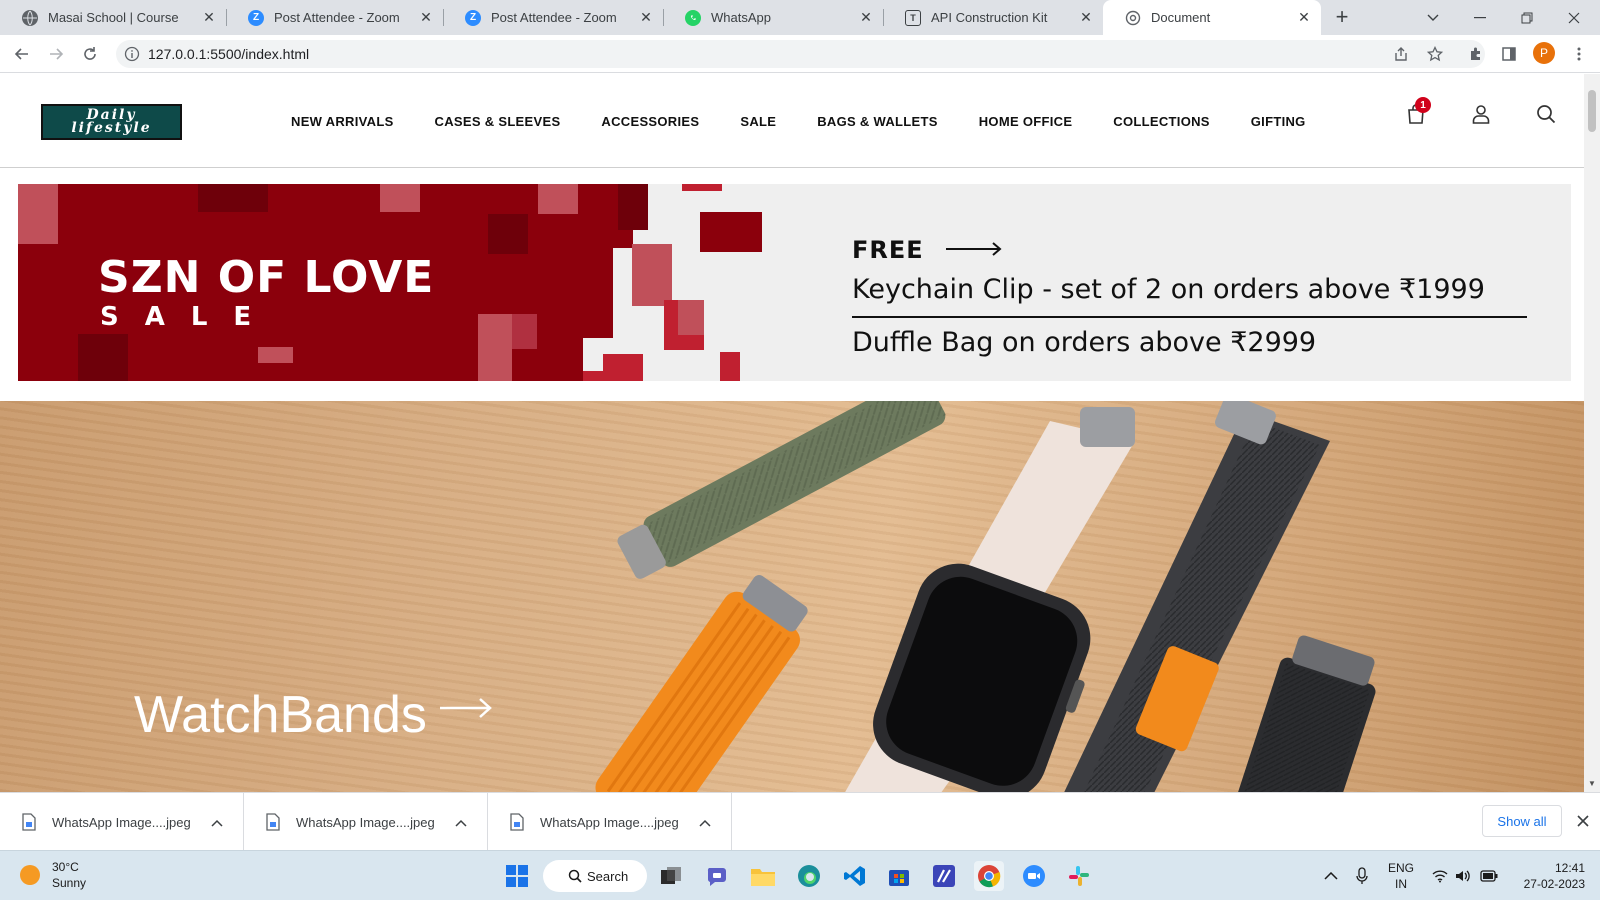 Image resolution: width=1600 pixels, height=900 pixels. I want to click on nav-bags-wallets: BAGS & WALLETS, so click(877, 121).